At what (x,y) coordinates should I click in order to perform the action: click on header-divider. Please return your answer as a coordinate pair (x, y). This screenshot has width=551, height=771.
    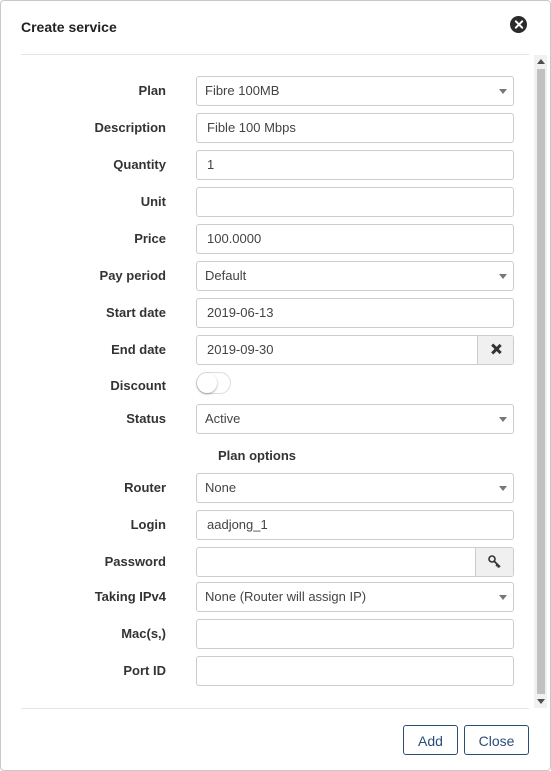
    Looking at the image, I should click on (275, 54).